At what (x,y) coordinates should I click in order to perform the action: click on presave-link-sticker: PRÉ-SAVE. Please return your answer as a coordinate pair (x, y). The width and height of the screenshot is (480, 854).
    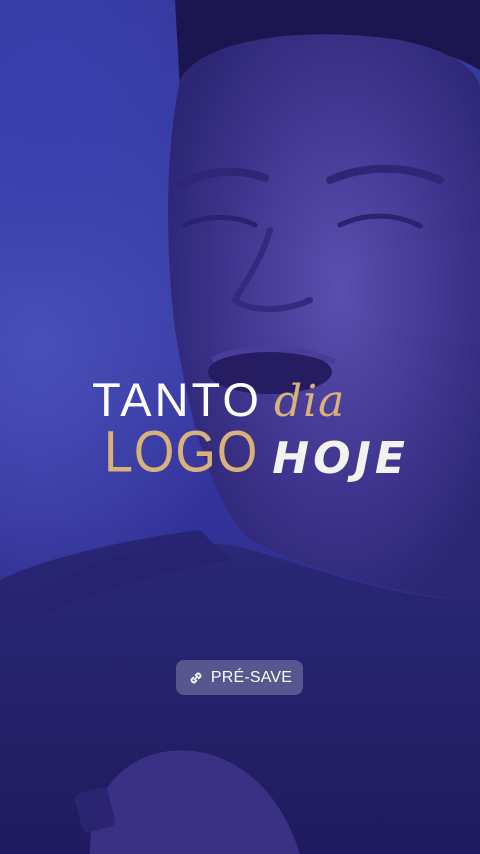
    Looking at the image, I should click on (239, 677).